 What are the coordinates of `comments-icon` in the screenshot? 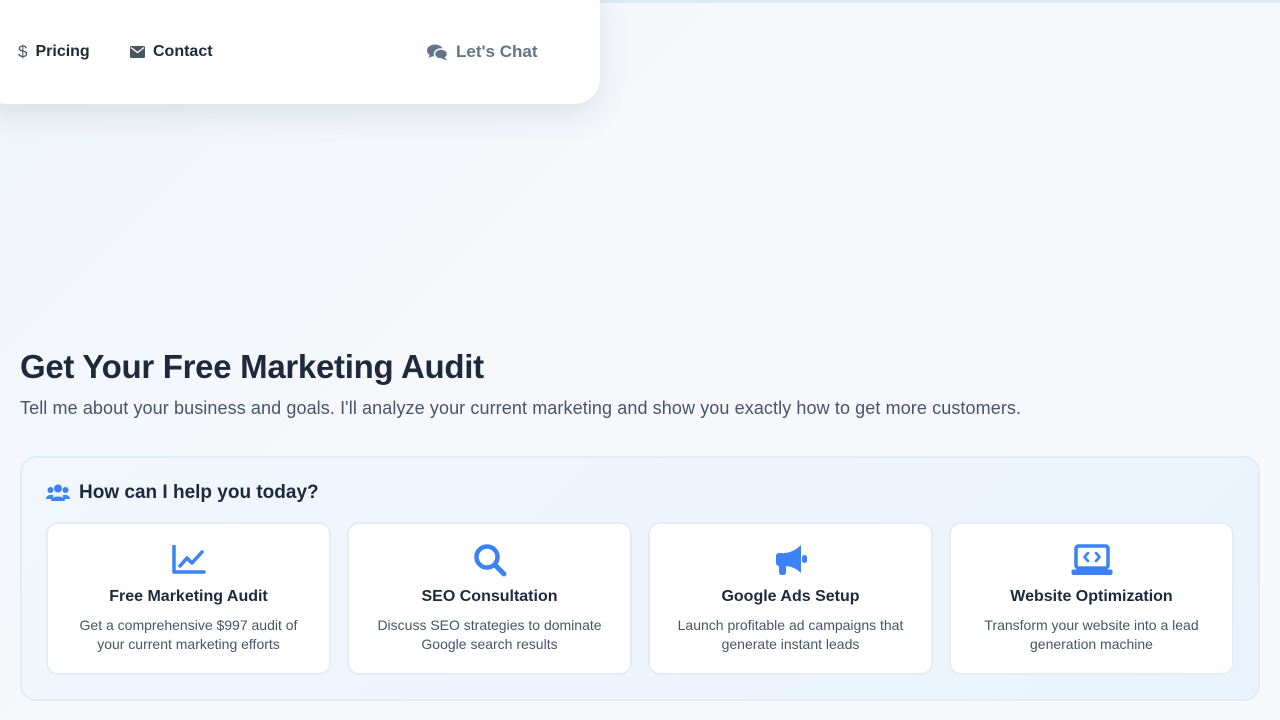 It's located at (437, 52).